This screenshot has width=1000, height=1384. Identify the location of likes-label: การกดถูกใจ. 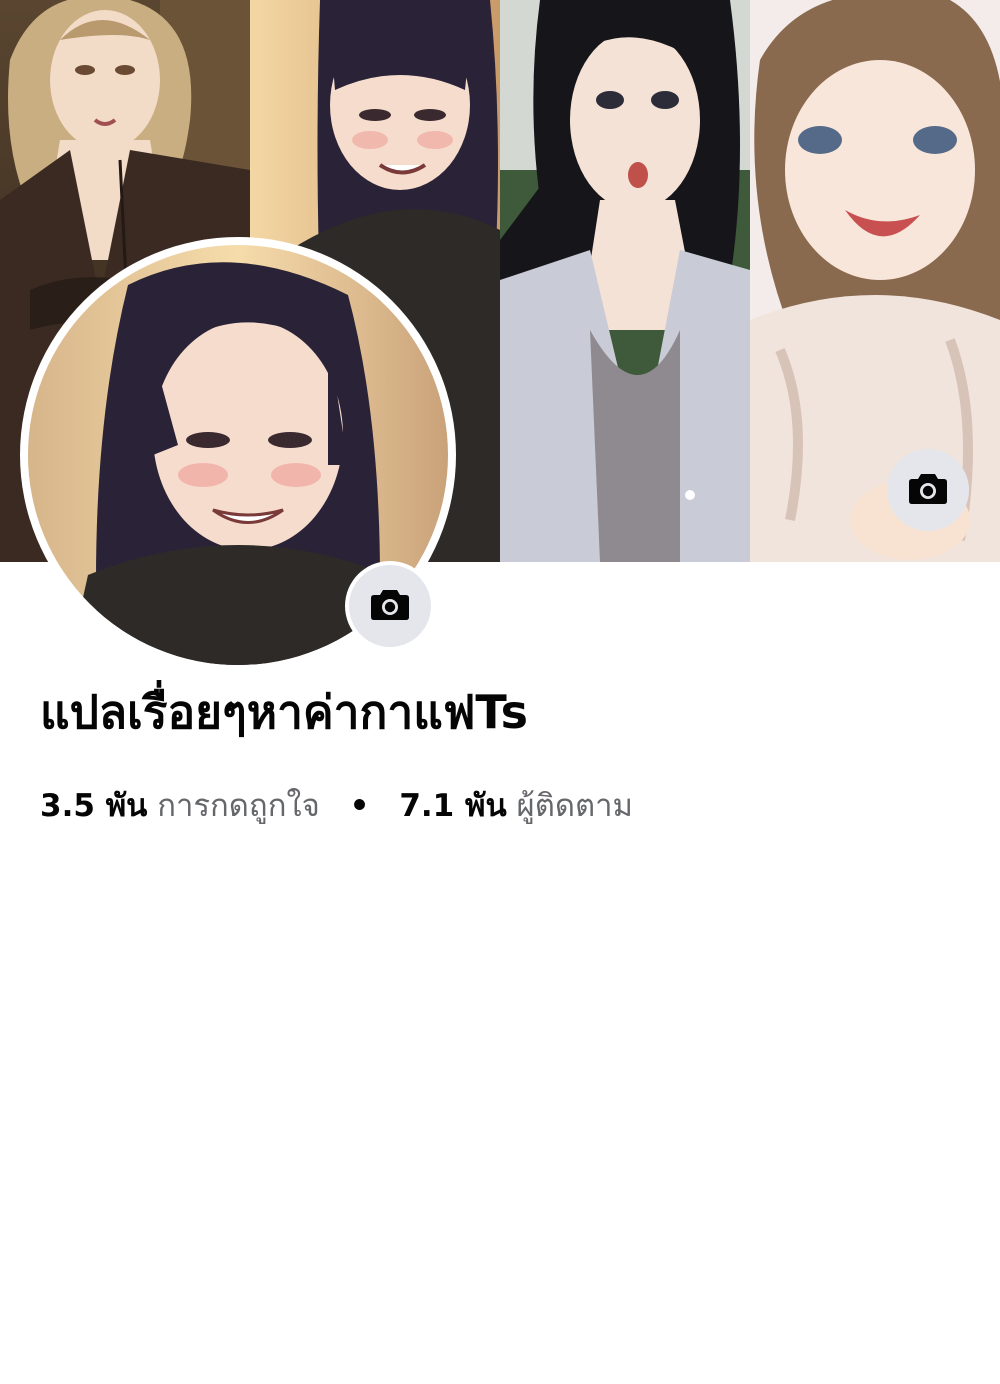
(238, 806).